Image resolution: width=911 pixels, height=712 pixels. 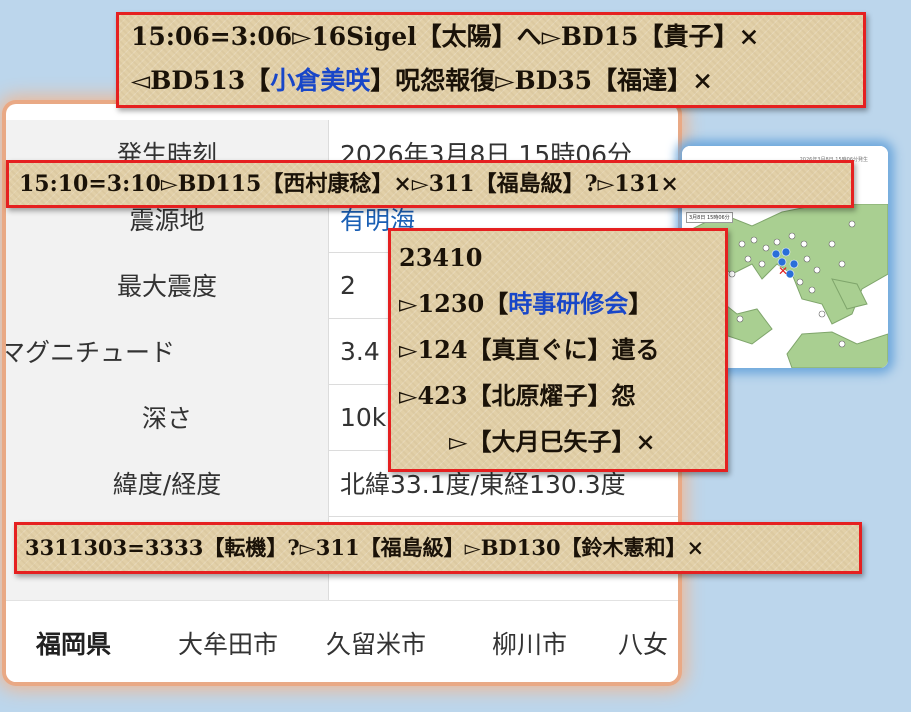 What do you see at coordinates (526, 303) in the screenshot?
I see `note-line: ▻1230【時事研修会】` at bounding box center [526, 303].